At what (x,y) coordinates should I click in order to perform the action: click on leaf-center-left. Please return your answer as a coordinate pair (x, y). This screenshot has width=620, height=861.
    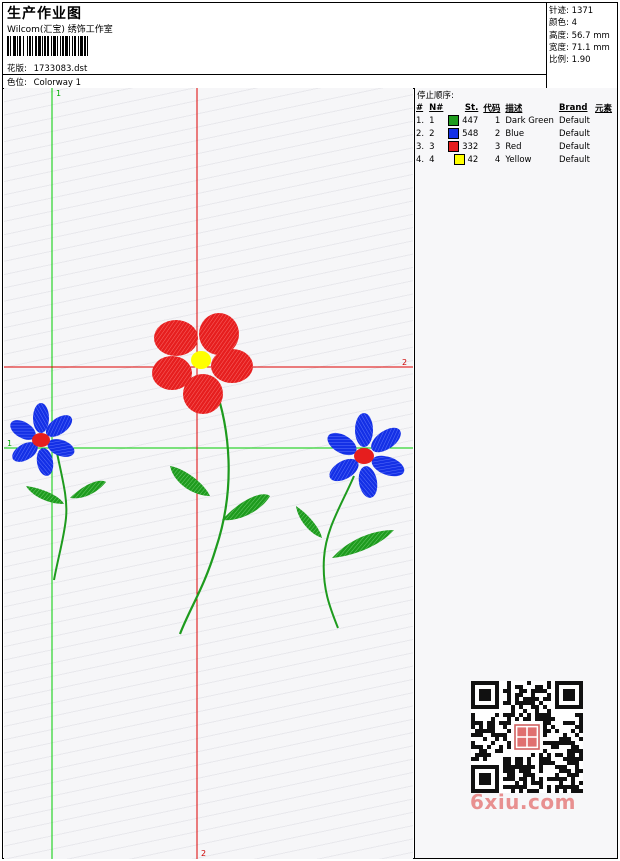
    Looking at the image, I should click on (190, 481).